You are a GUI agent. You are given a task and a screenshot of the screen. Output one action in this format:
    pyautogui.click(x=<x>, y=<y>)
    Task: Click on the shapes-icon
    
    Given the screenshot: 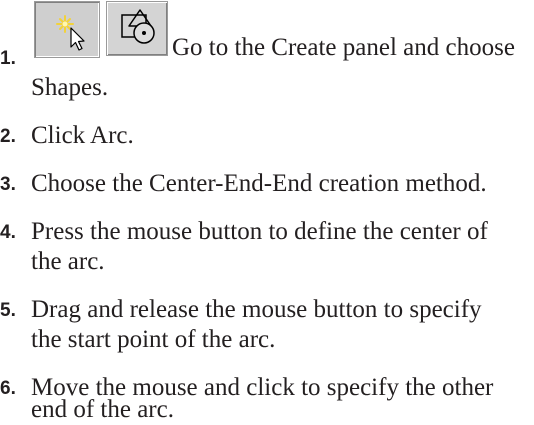 What is the action you would take?
    pyautogui.click(x=138, y=26)
    